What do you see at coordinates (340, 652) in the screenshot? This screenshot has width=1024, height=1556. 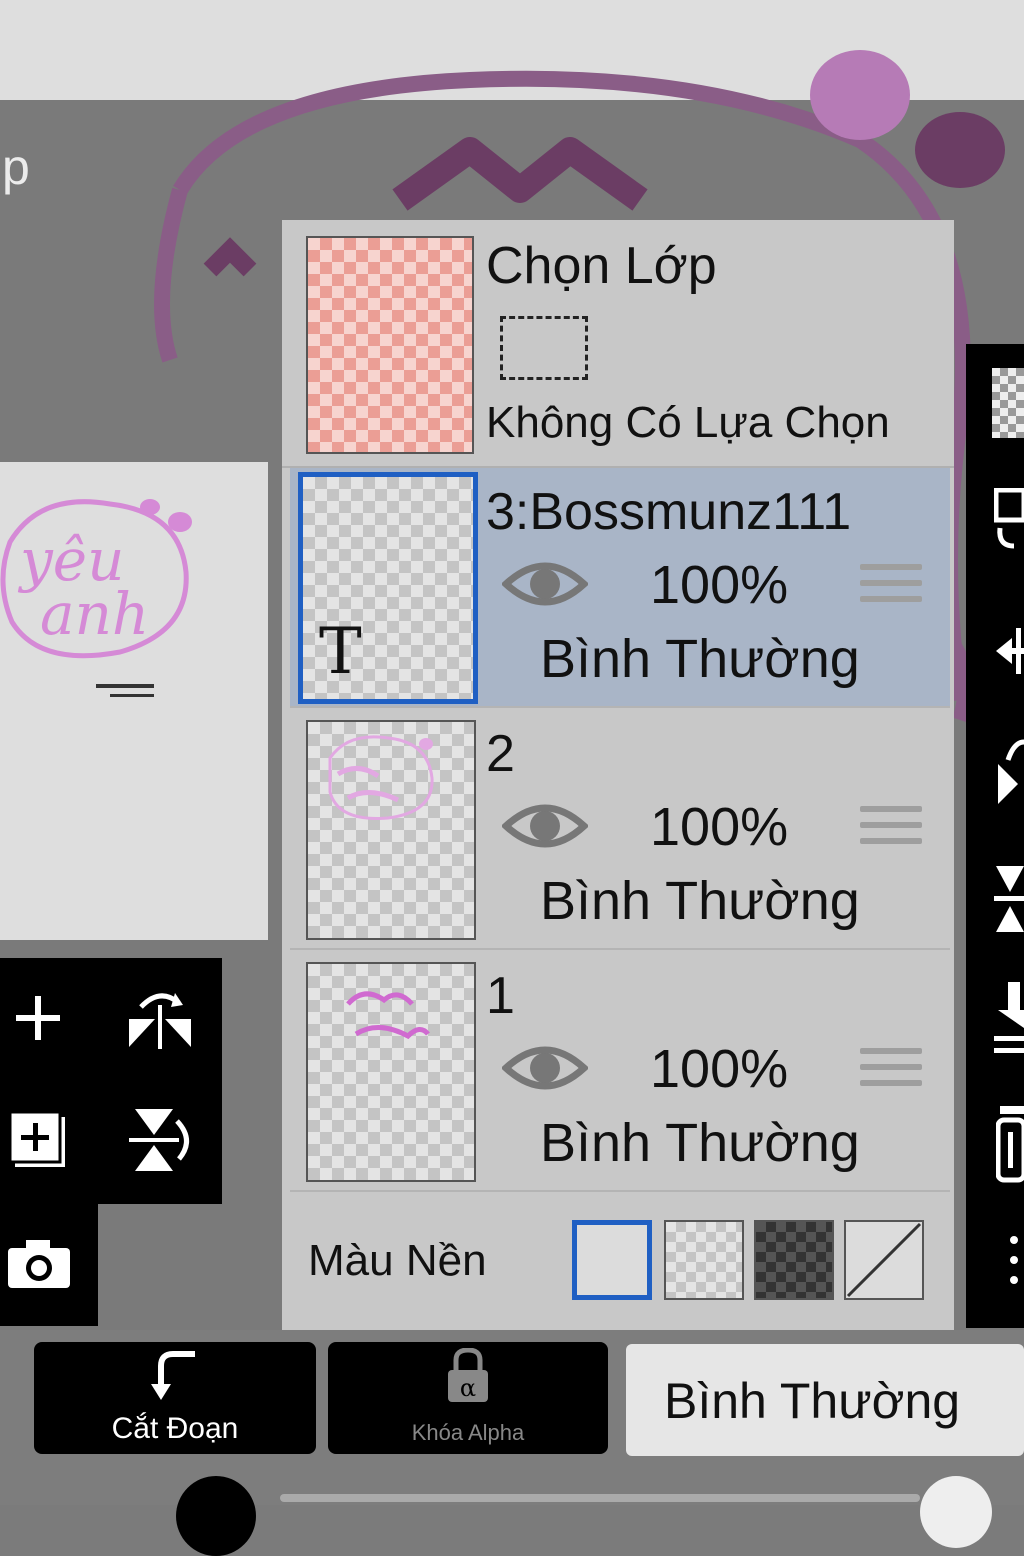 I see `text-layer-icon: T` at bounding box center [340, 652].